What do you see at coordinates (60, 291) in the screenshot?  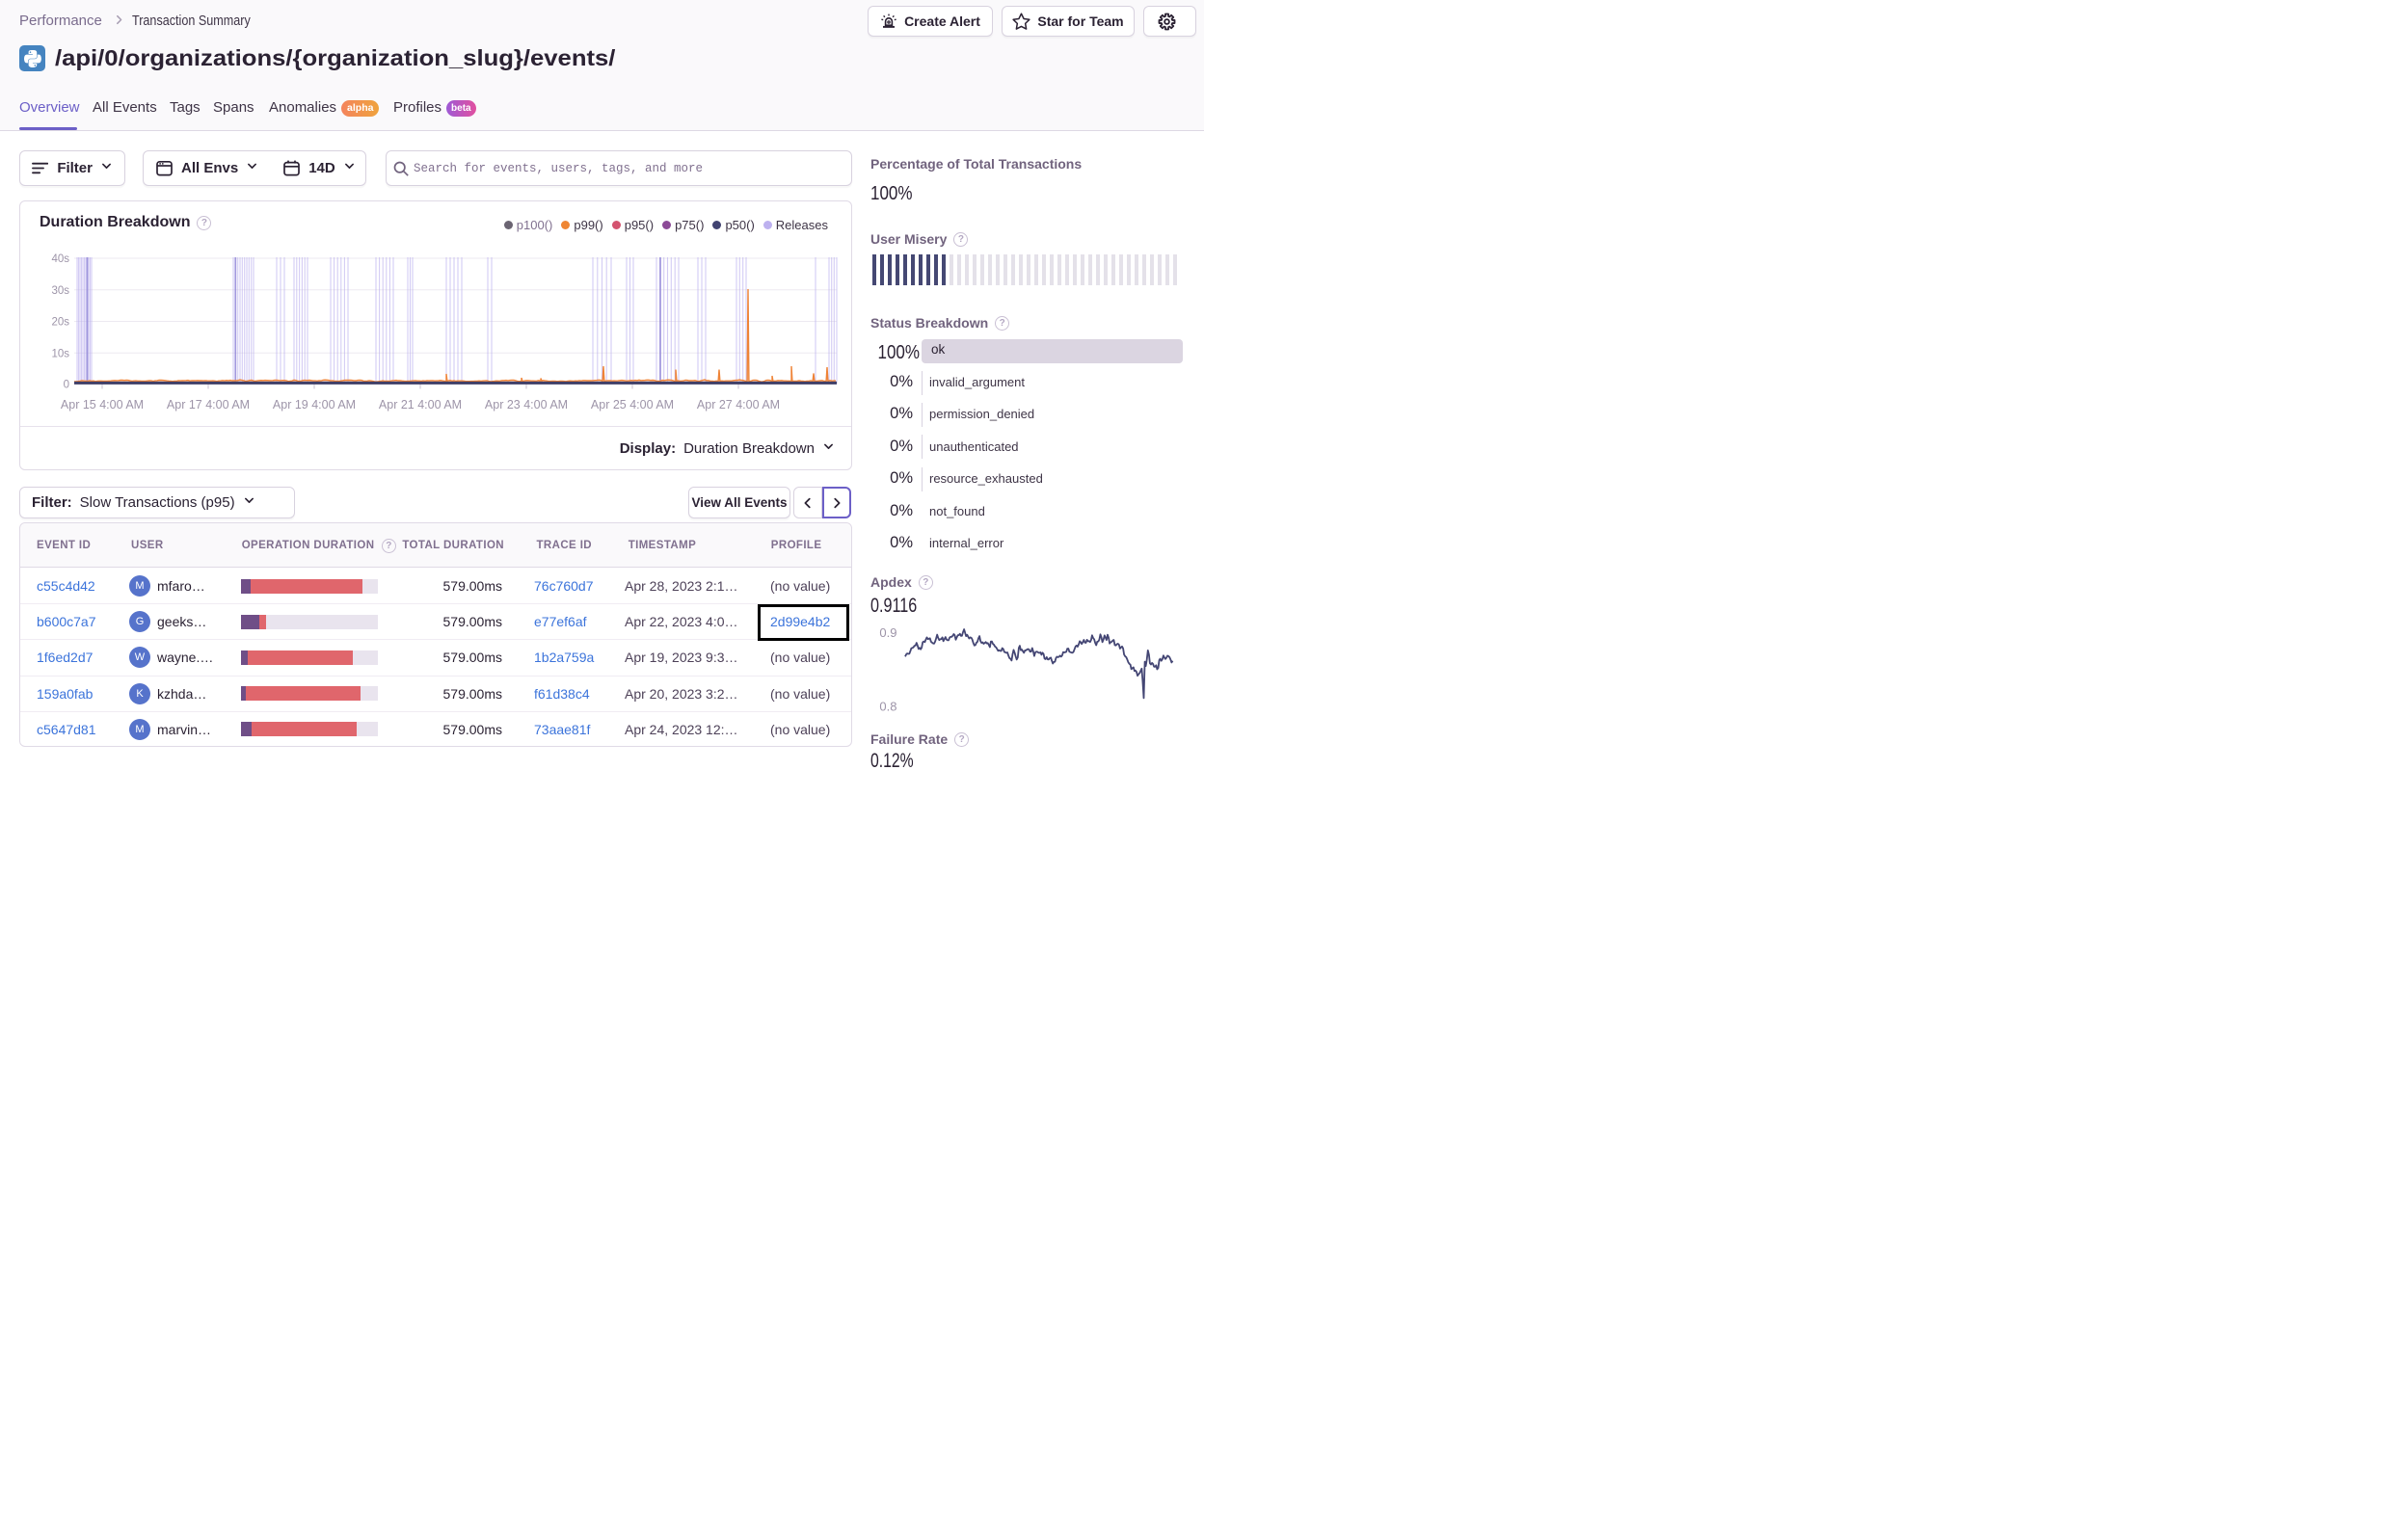 I see `svg-text: 30s` at bounding box center [60, 291].